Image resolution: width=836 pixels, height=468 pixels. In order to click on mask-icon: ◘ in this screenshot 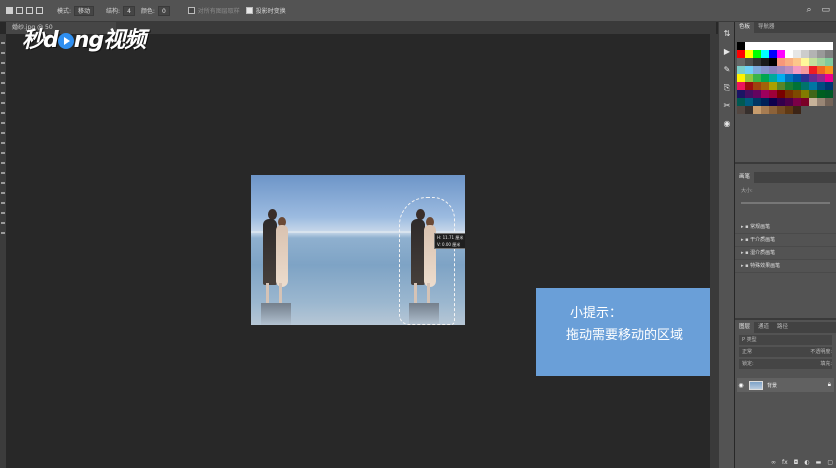, I will do `click(796, 462)`.